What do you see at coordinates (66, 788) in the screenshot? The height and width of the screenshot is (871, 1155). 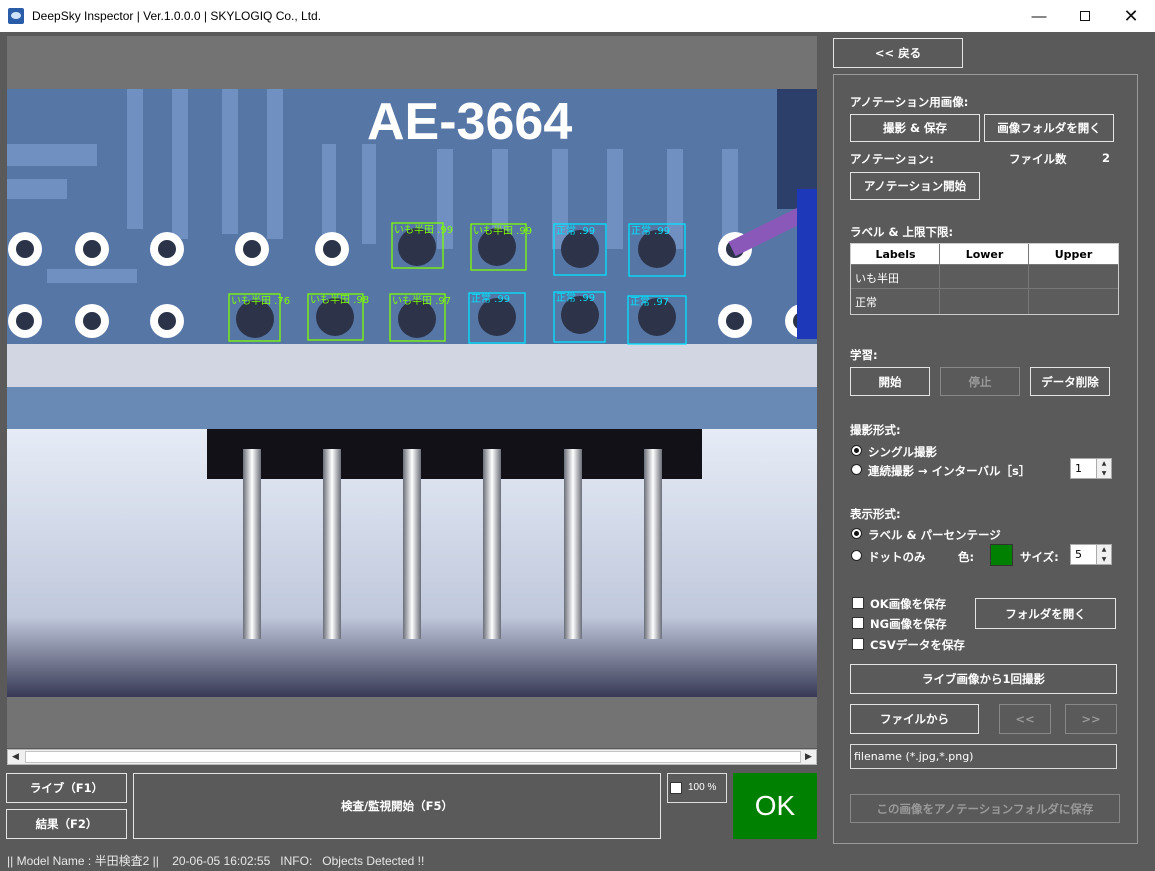 I see `live-button: ライブ（F1）` at bounding box center [66, 788].